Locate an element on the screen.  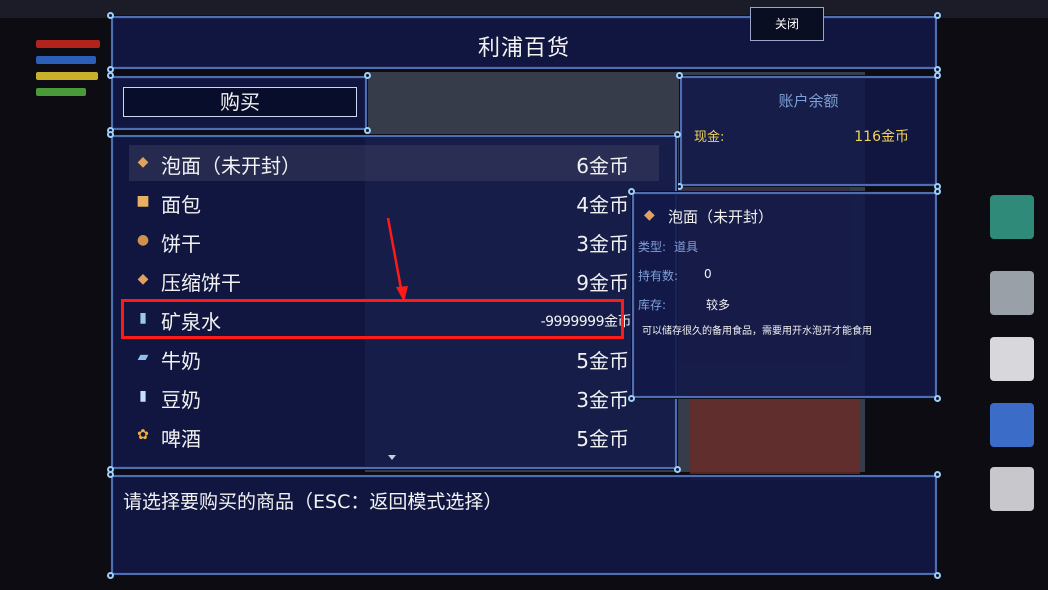
item-name: 饼干 is located at coordinates (181, 244).